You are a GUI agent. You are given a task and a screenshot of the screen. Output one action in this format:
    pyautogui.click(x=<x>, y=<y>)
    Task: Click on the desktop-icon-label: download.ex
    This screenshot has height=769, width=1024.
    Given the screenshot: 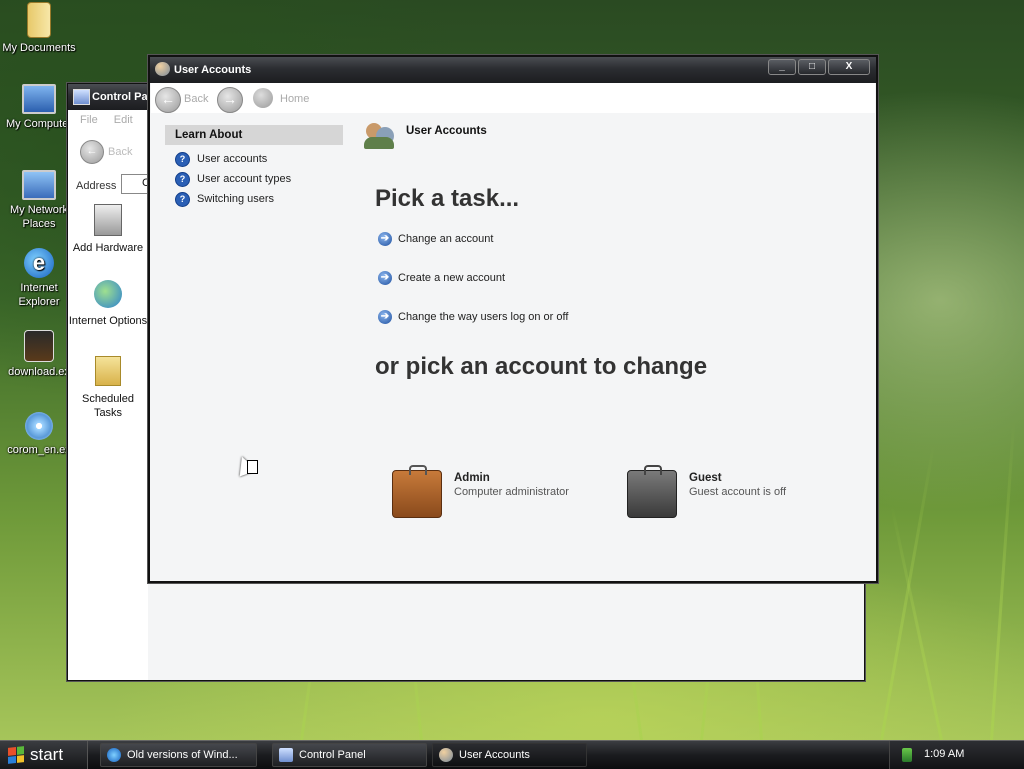 What is the action you would take?
    pyautogui.click(x=39, y=372)
    